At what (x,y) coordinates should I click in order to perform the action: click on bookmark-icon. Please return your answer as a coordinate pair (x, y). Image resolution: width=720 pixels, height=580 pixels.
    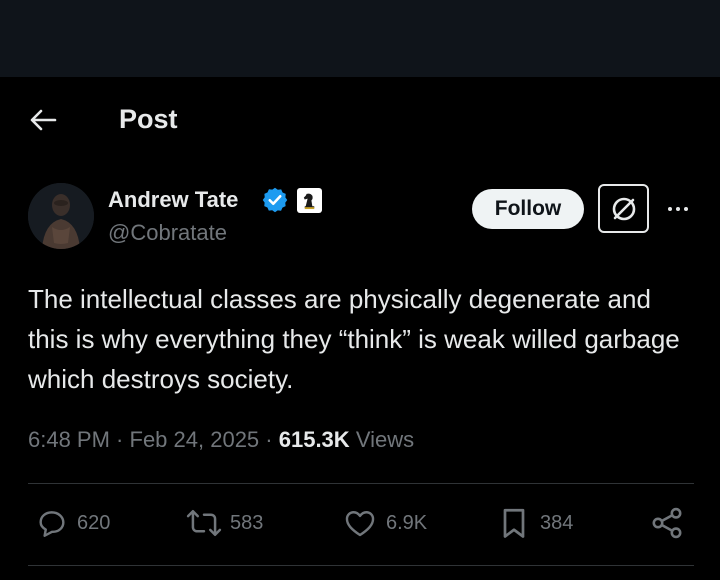
    Looking at the image, I should click on (514, 523).